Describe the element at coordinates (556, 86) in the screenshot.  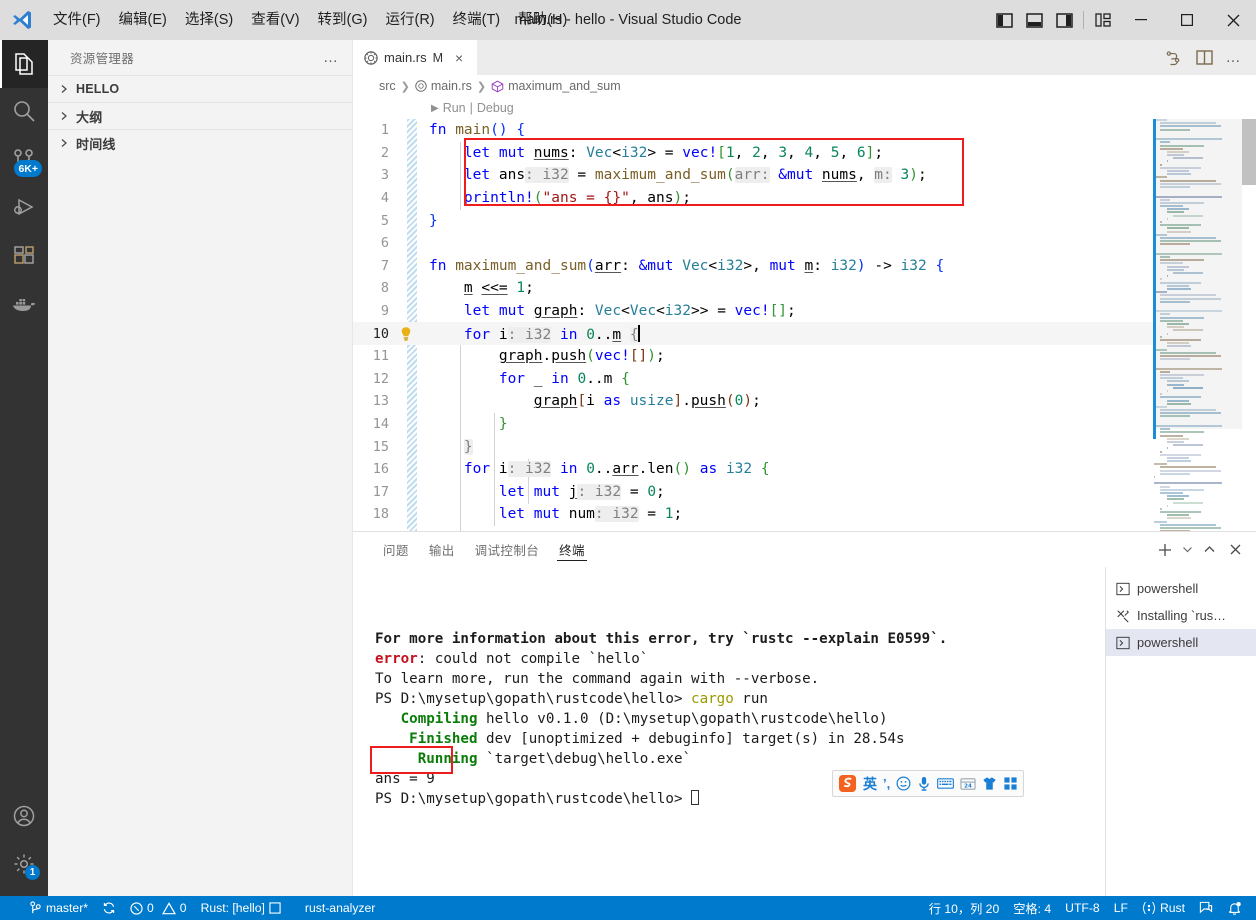
I see `breadcrumb-item-symbol: maximum_and_sum` at that location.